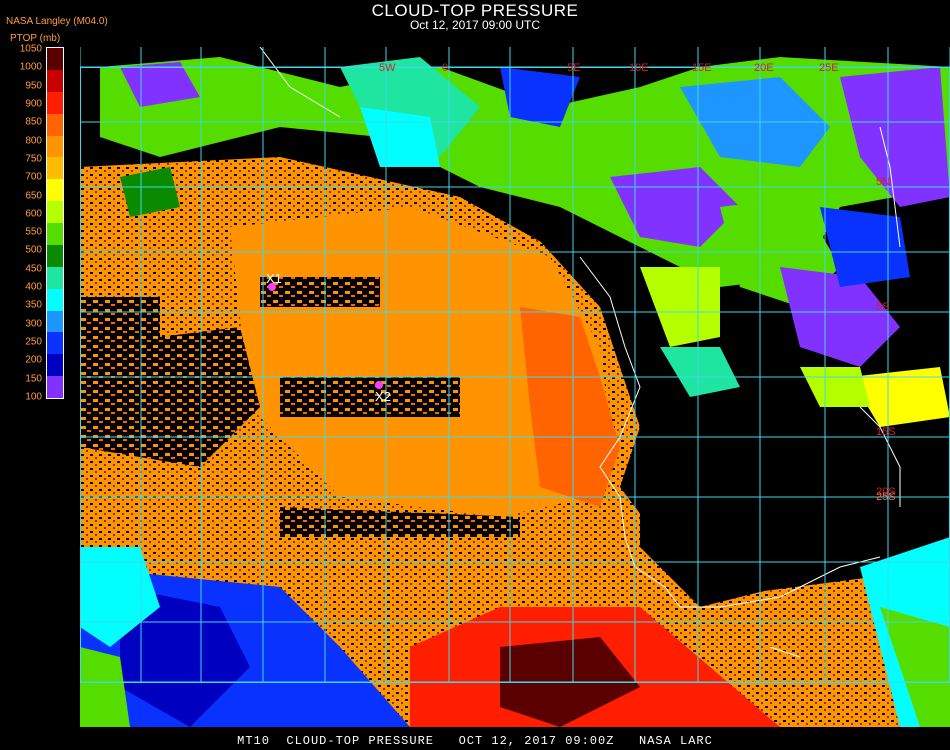  I want to click on longitude-label: 10E, so click(639, 68).